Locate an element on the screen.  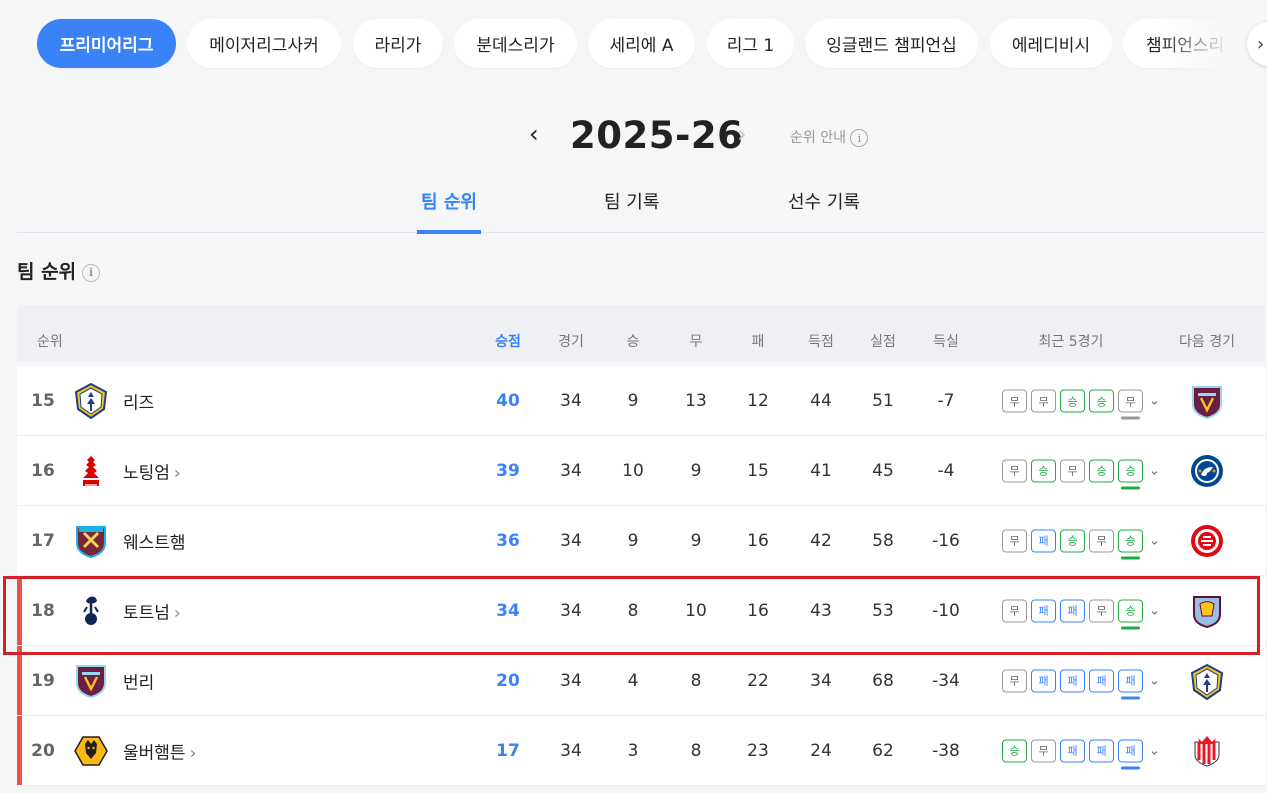
header-played: 경기 is located at coordinates (571, 342).